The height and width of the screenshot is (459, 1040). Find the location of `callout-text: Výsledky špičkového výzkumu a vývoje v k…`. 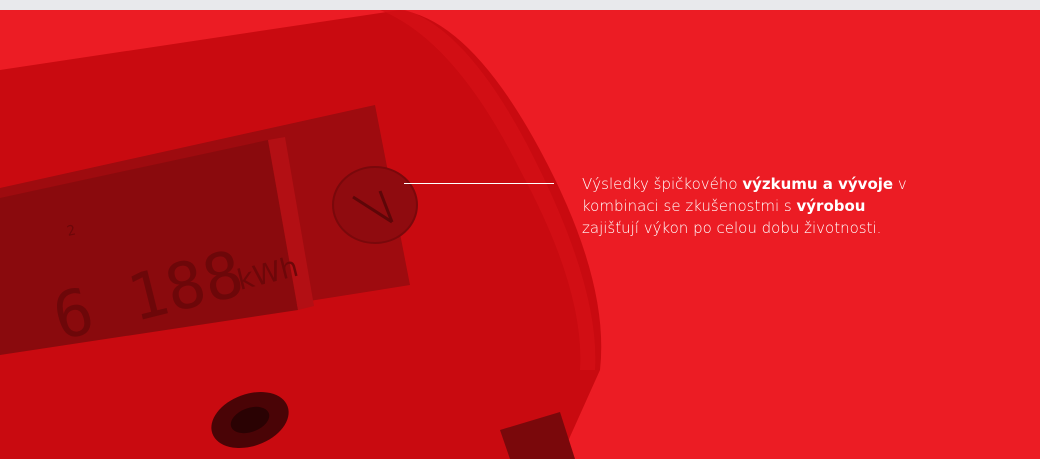

callout-text: Výsledky špičkového výzkumu a vývoje v k… is located at coordinates (744, 206).